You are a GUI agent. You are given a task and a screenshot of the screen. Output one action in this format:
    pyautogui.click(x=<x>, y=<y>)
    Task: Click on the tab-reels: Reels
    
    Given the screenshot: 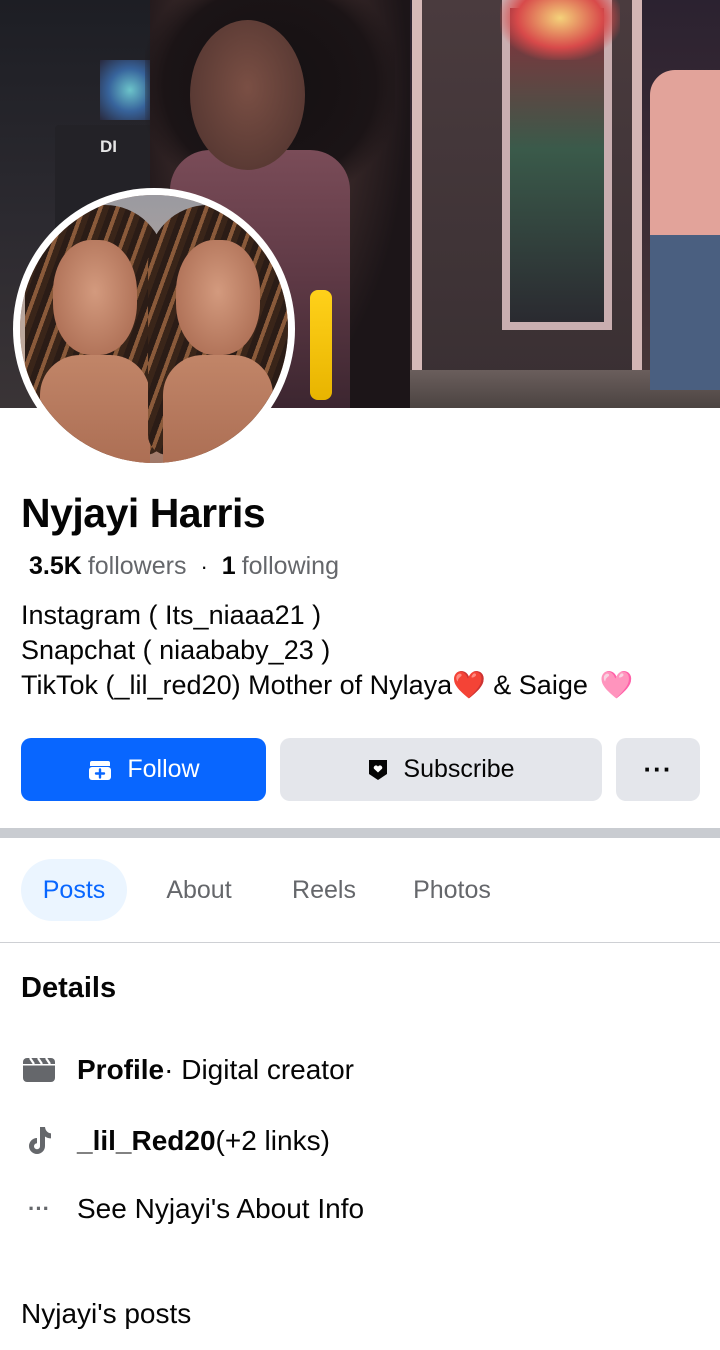 What is the action you would take?
    pyautogui.click(x=324, y=890)
    